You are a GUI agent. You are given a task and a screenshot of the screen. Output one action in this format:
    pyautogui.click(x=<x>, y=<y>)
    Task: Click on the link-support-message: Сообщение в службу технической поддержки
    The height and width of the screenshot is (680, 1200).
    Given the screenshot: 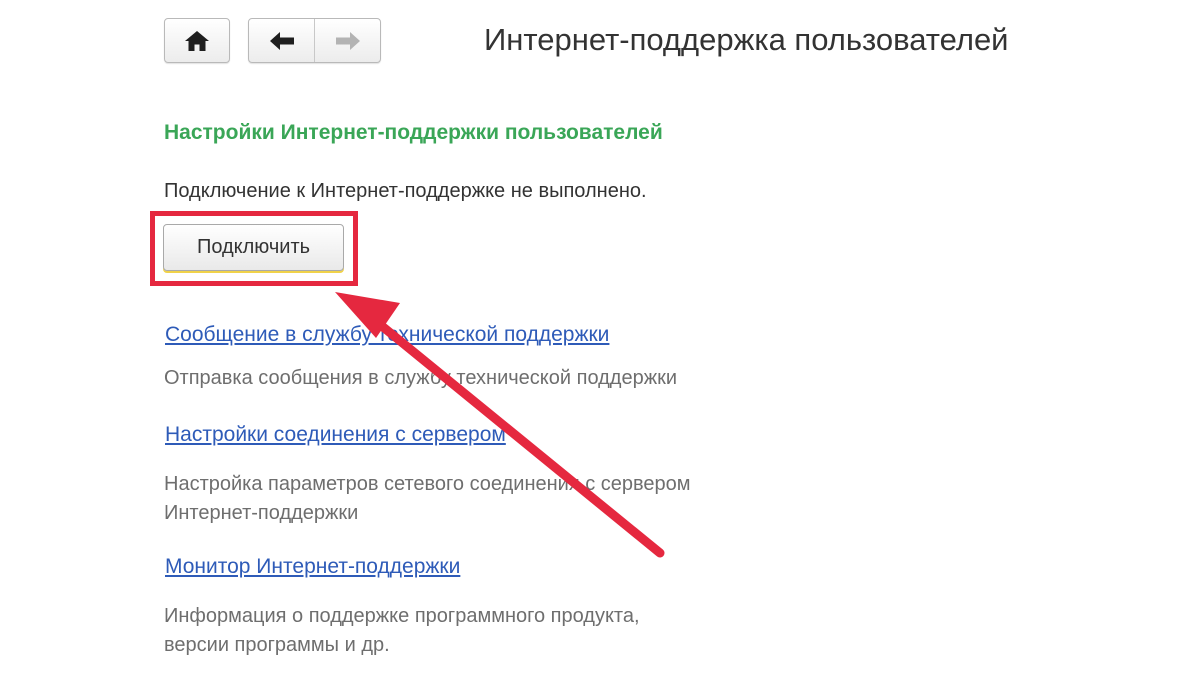 What is the action you would take?
    pyautogui.click(x=387, y=335)
    